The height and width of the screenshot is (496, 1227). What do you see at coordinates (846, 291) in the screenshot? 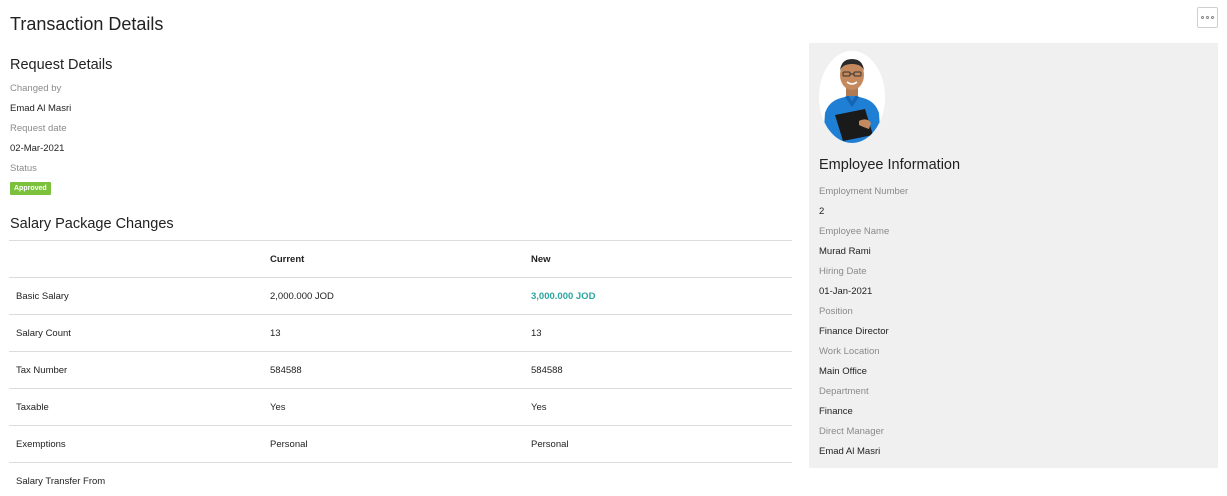
I see `hiring-date-value: 01-Jan-2021` at bounding box center [846, 291].